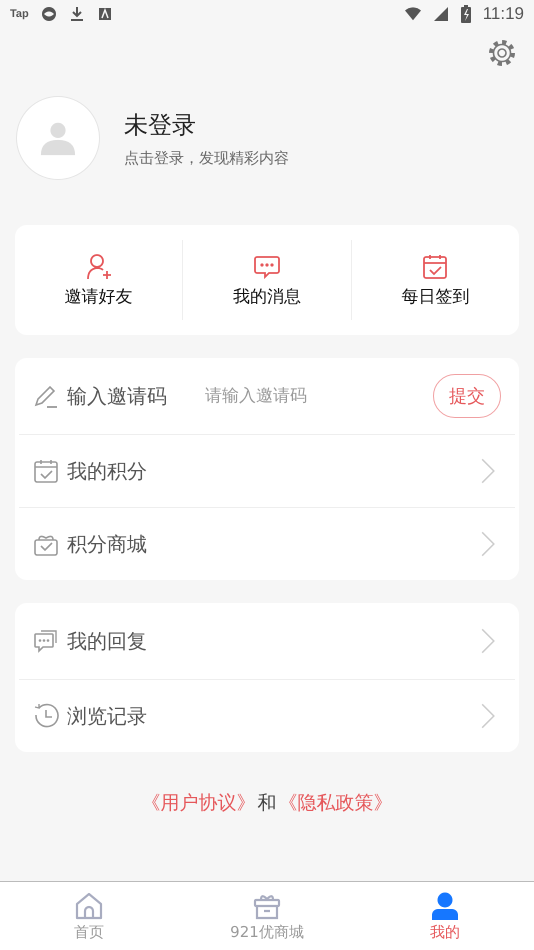  I want to click on quick-action: 每日签到, so click(435, 280).